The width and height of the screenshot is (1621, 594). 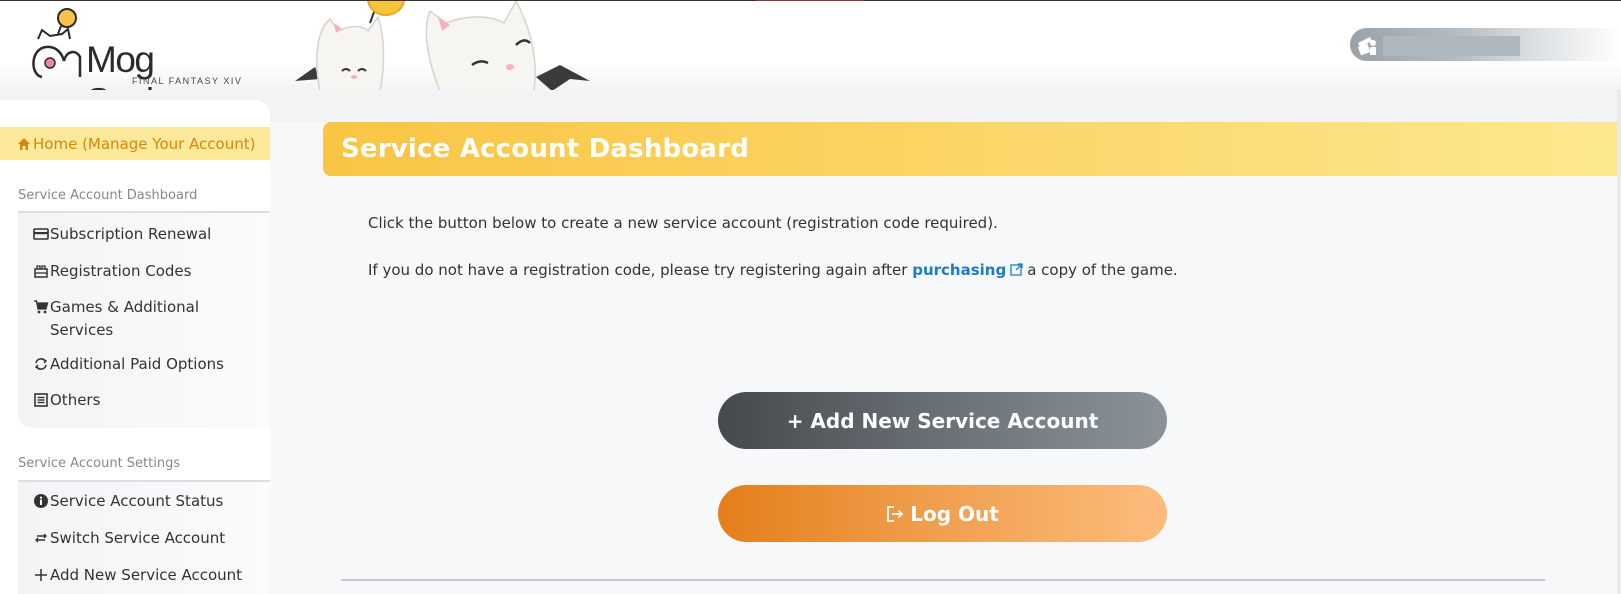 What do you see at coordinates (75, 400) in the screenshot?
I see `sidebar-item-label: Others` at bounding box center [75, 400].